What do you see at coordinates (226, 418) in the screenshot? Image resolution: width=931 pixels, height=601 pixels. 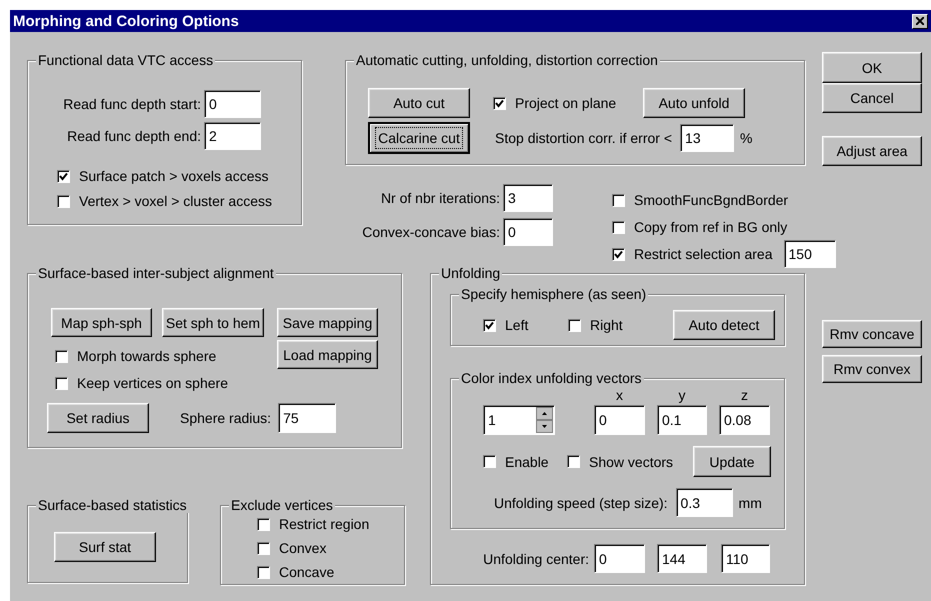 I see `field-label: Sphere radius:` at bounding box center [226, 418].